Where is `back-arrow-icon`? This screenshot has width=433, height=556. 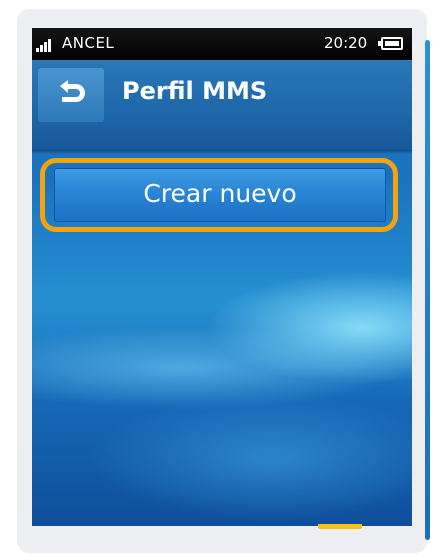 back-arrow-icon is located at coordinates (72, 91).